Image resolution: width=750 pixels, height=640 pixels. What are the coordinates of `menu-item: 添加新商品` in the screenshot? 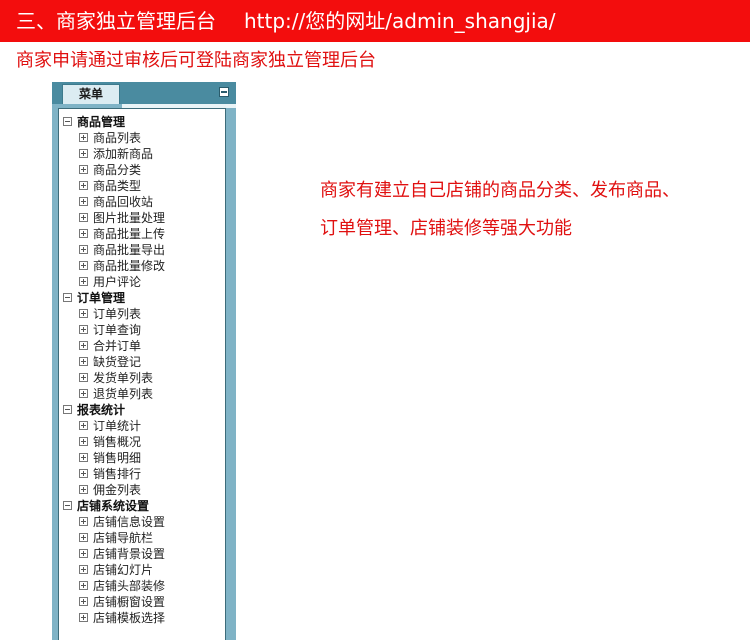 It's located at (143, 154).